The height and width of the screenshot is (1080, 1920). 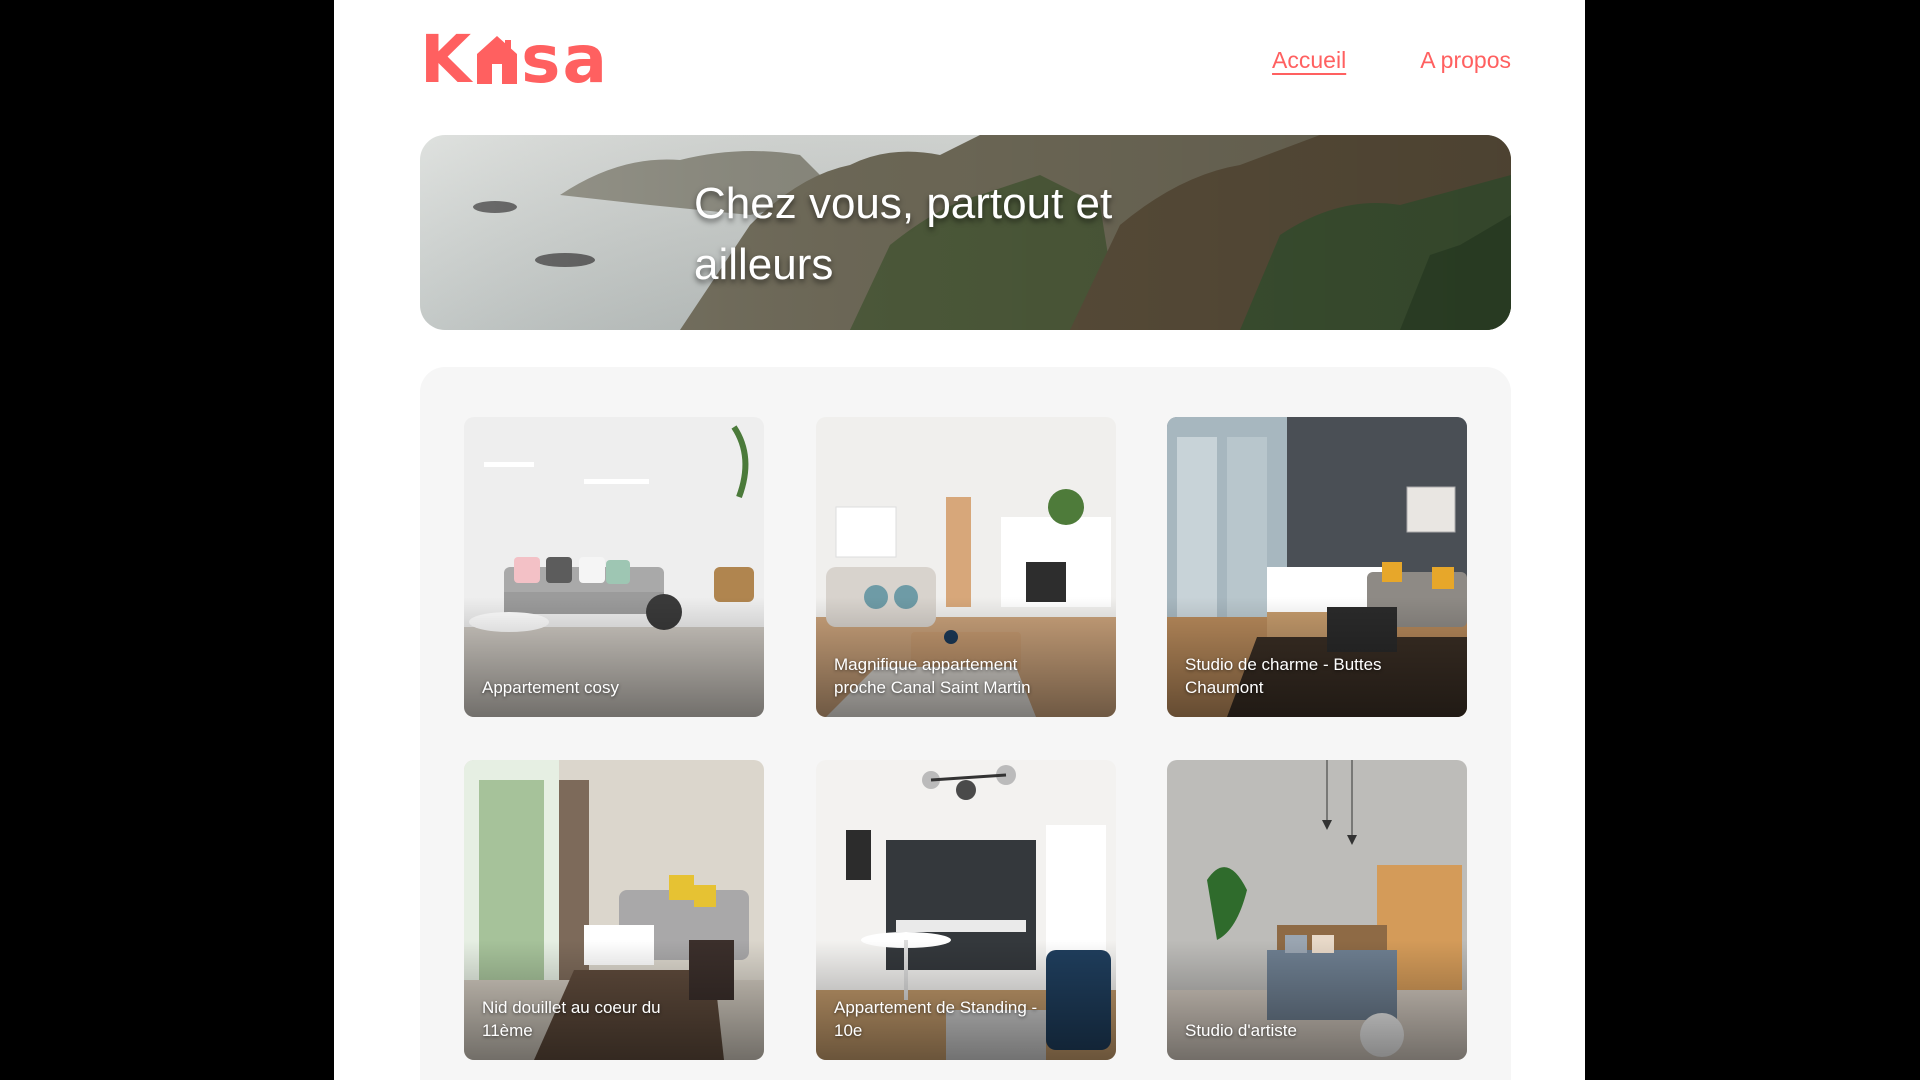 I want to click on nav-link-accueil: Accueil, so click(x=1309, y=60).